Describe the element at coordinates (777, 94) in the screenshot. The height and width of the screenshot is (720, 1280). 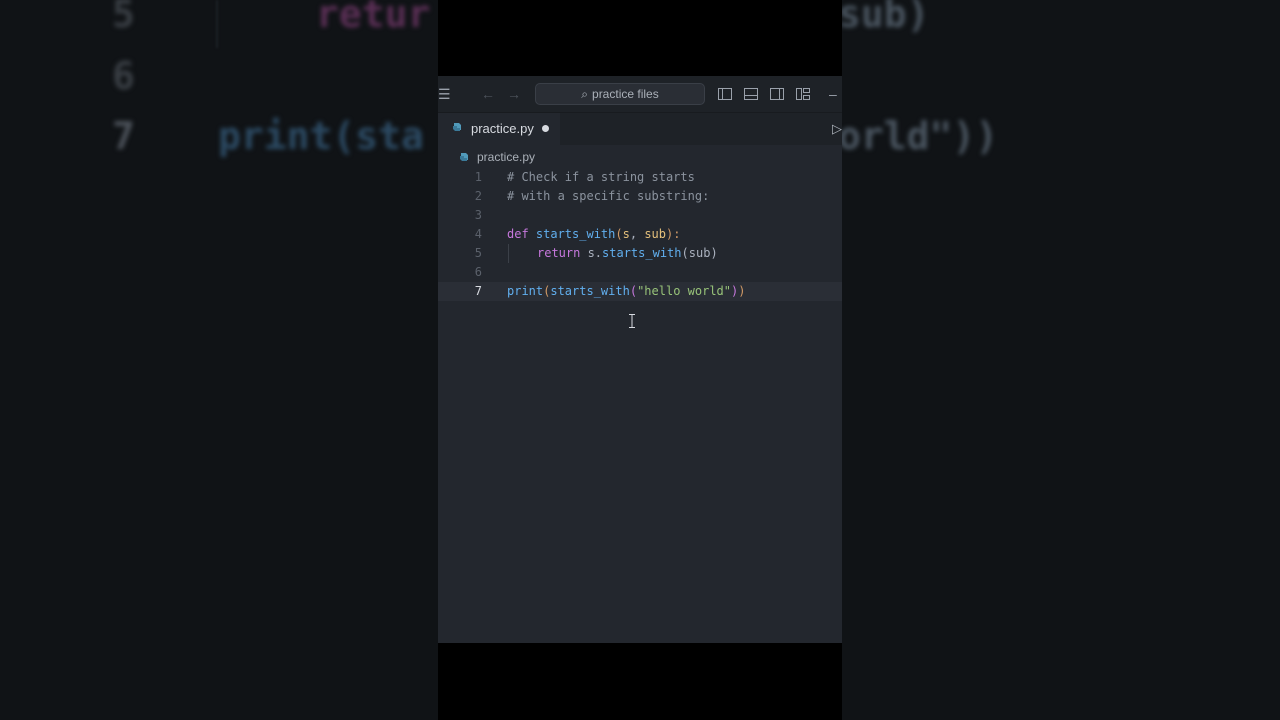
I see `toggle-secondary-sidebar-icon` at that location.